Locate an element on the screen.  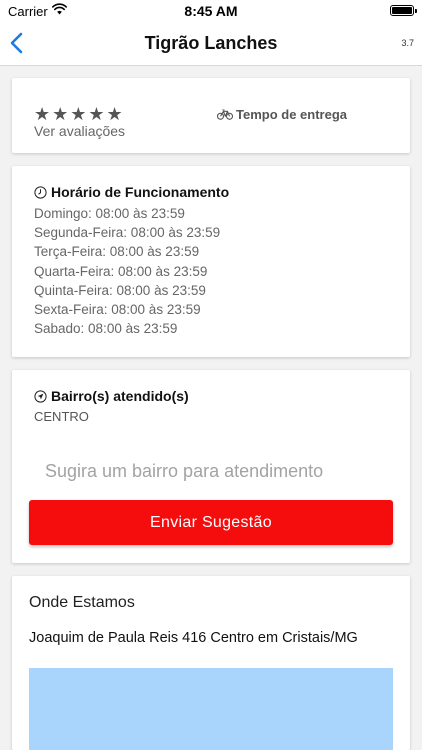
hours-item: Terça-Feira: 08:00 às 23:59 is located at coordinates (117, 252).